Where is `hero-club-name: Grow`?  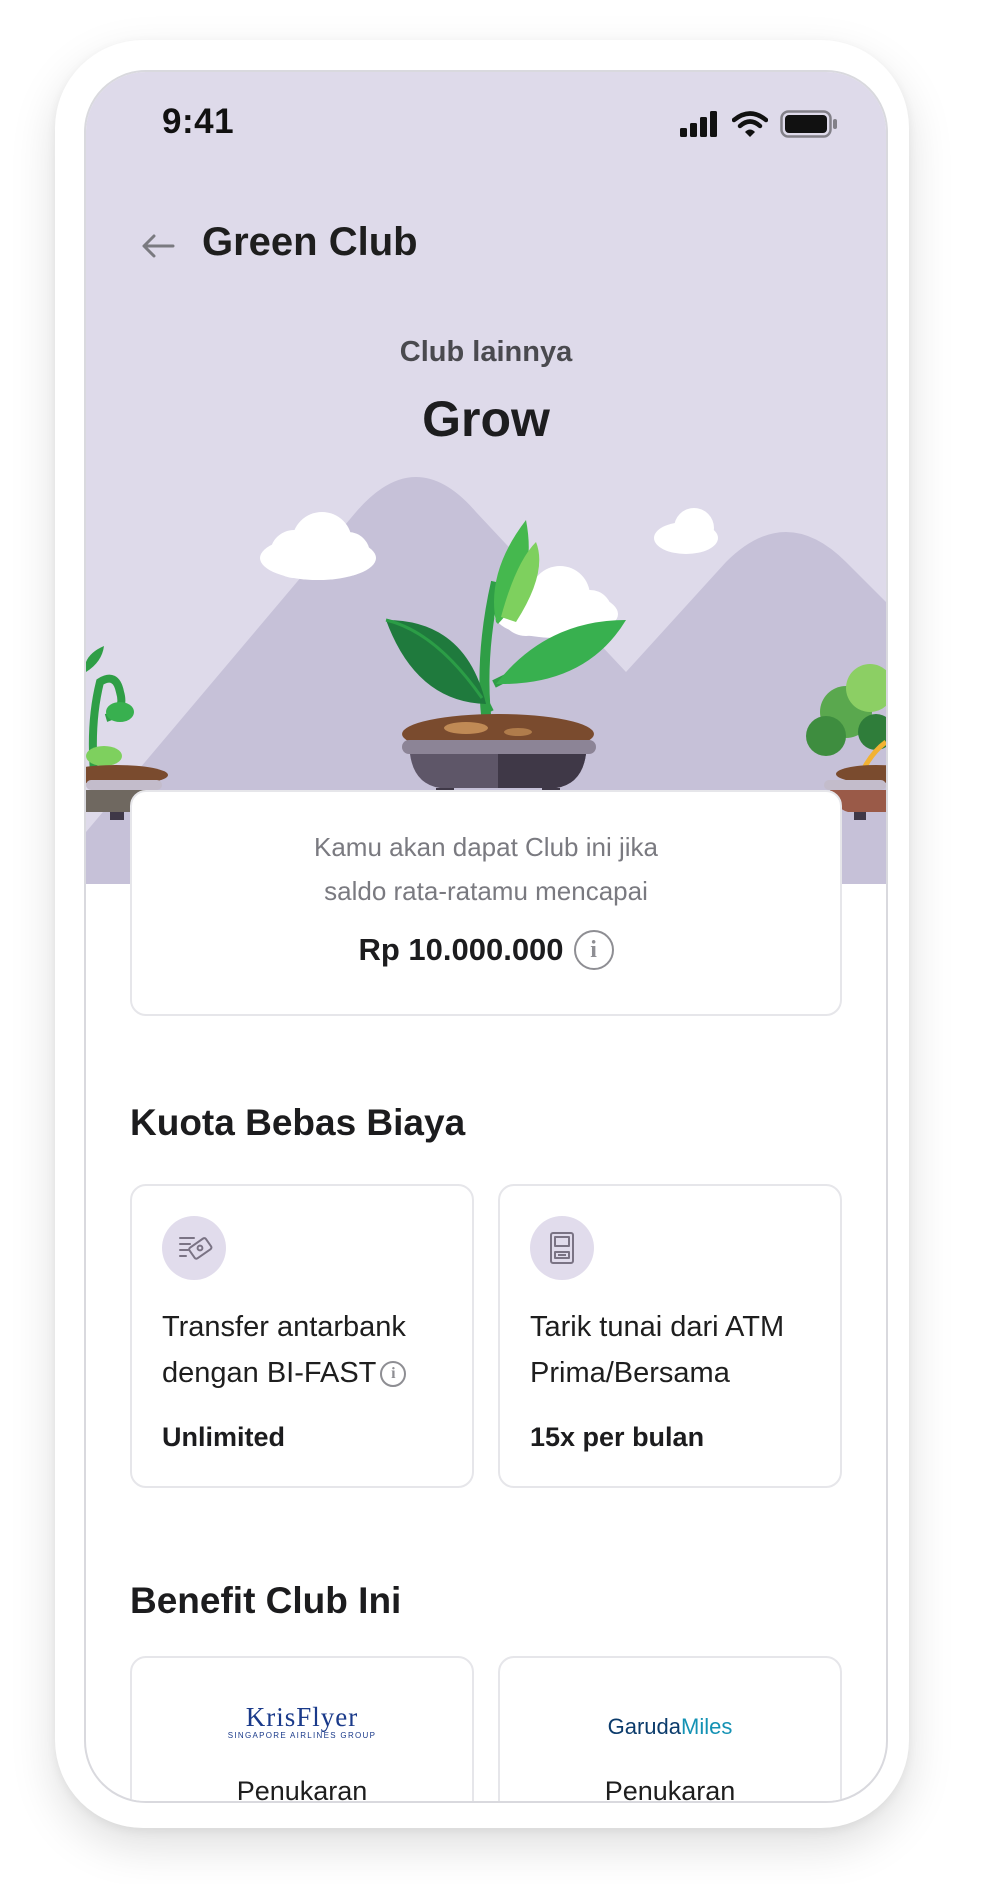 hero-club-name: Grow is located at coordinates (486, 419).